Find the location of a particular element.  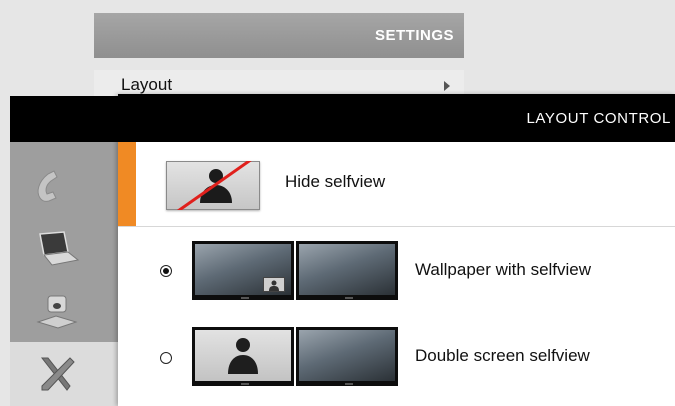

tools-icon is located at coordinates (57, 374).